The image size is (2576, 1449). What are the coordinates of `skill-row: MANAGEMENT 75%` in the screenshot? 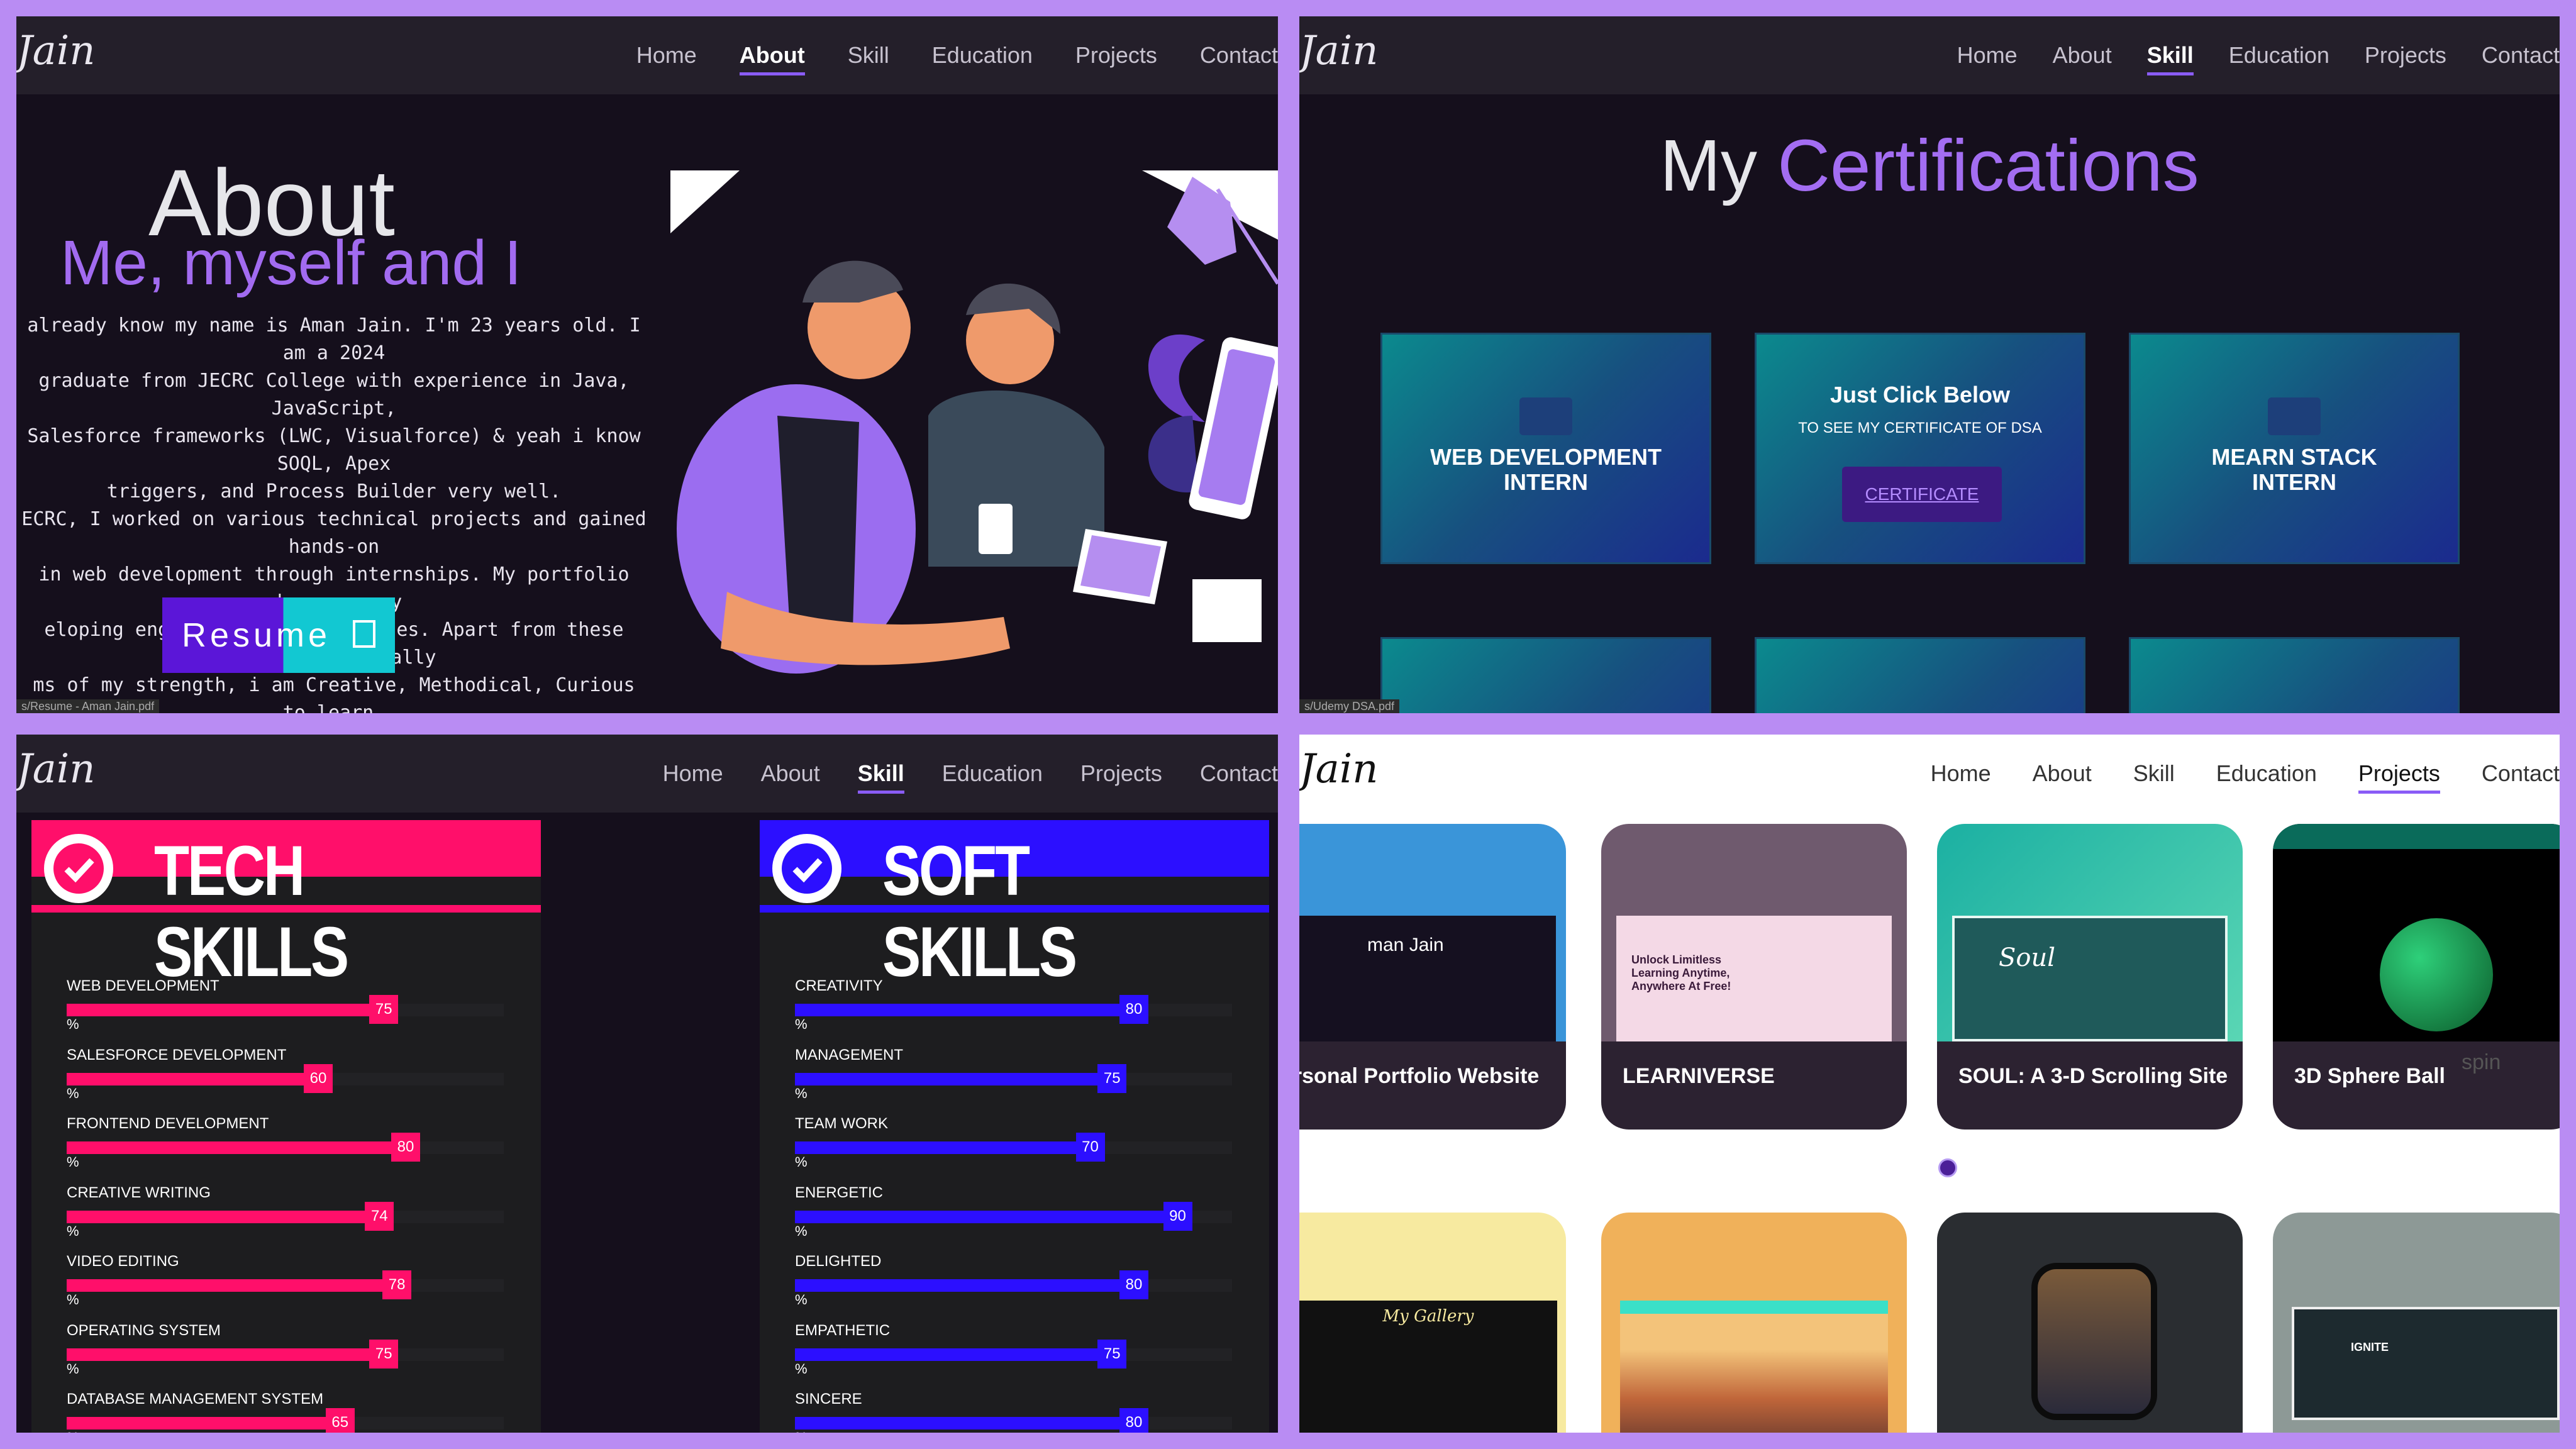 It's located at (1015, 1077).